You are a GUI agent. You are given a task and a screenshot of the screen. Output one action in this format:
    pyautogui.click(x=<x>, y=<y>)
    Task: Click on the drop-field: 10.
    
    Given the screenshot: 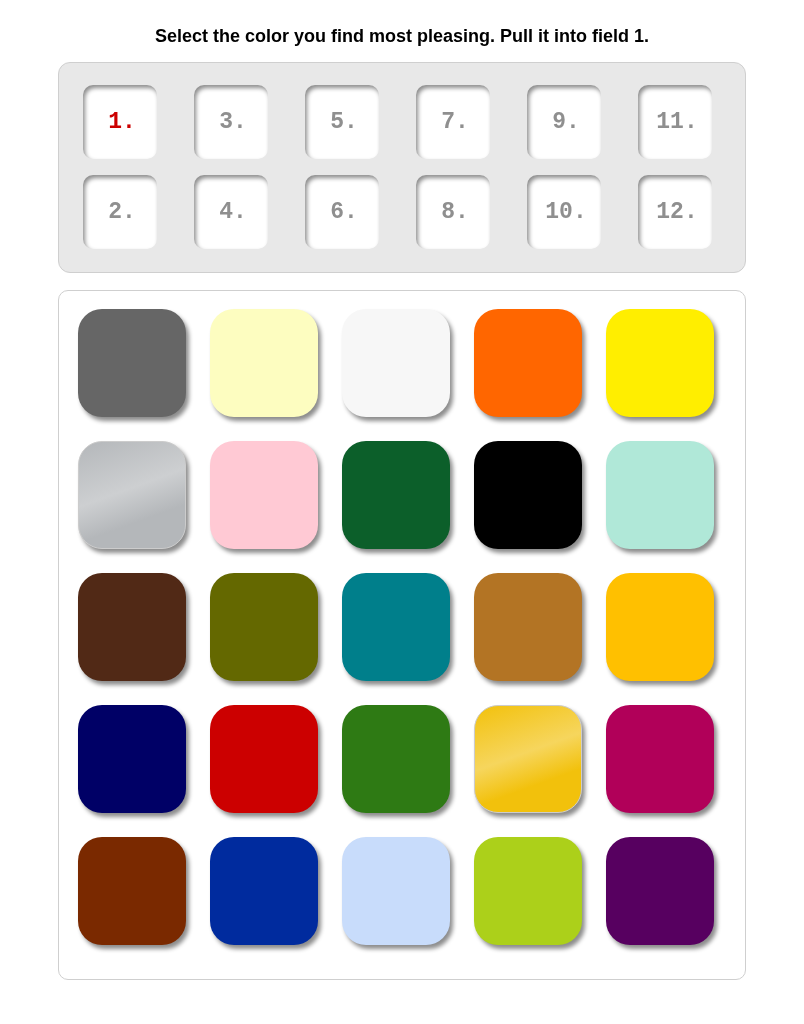 What is the action you would take?
    pyautogui.click(x=564, y=212)
    